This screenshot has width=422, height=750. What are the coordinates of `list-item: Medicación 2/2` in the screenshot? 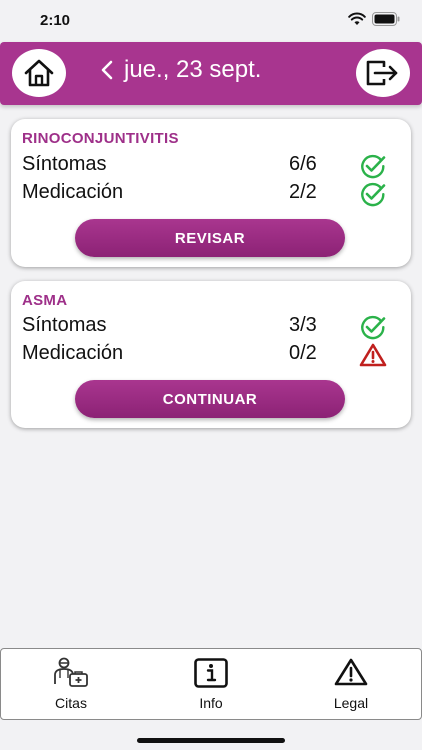 It's located at (211, 195).